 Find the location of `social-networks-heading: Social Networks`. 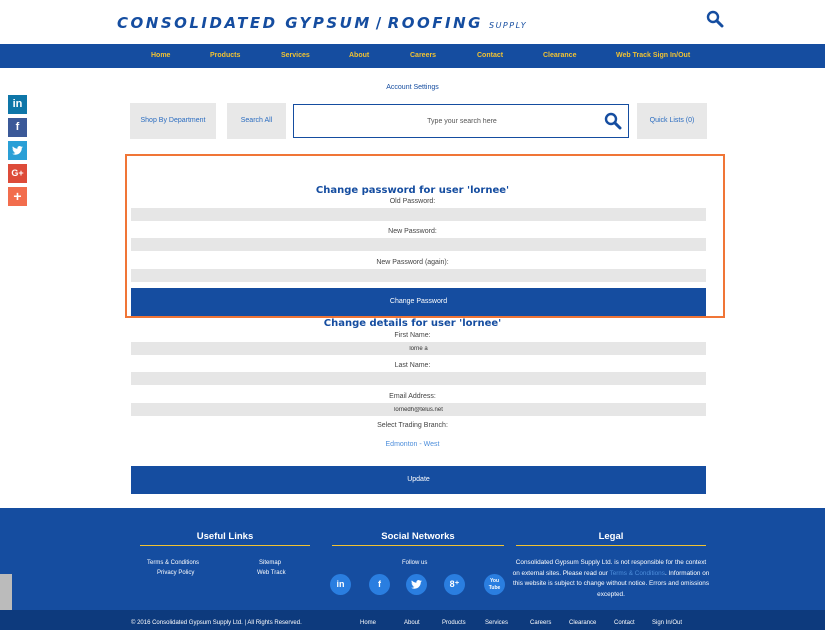

social-networks-heading: Social Networks is located at coordinates (418, 536).